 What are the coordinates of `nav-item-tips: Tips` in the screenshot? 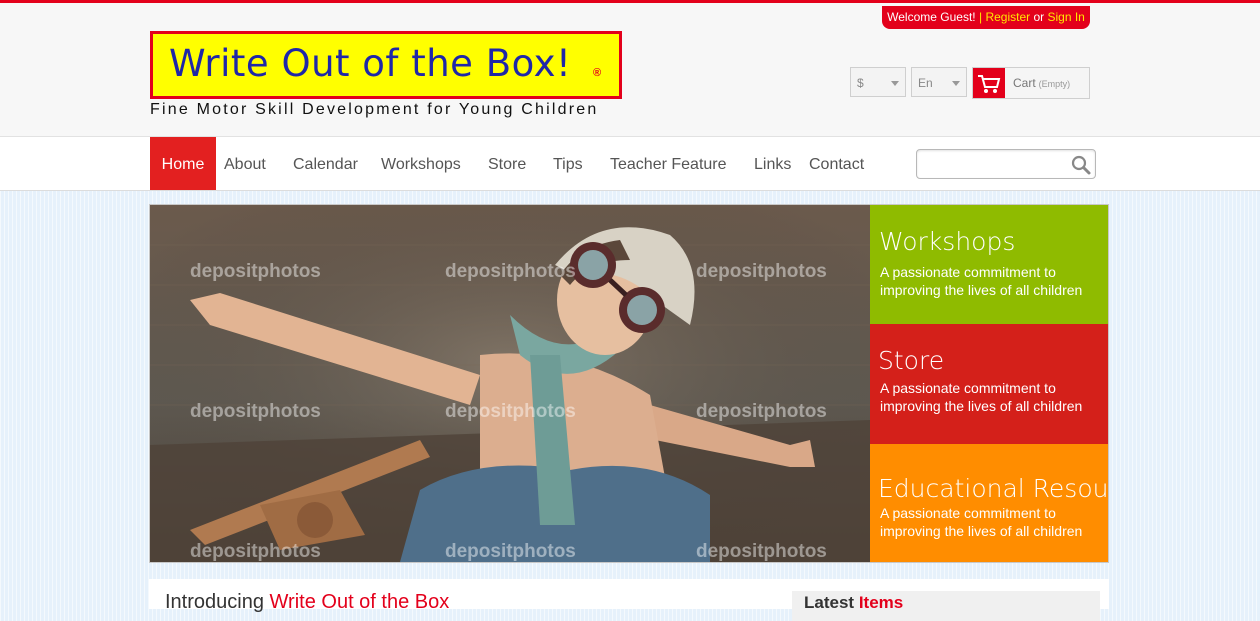 It's located at (568, 163).